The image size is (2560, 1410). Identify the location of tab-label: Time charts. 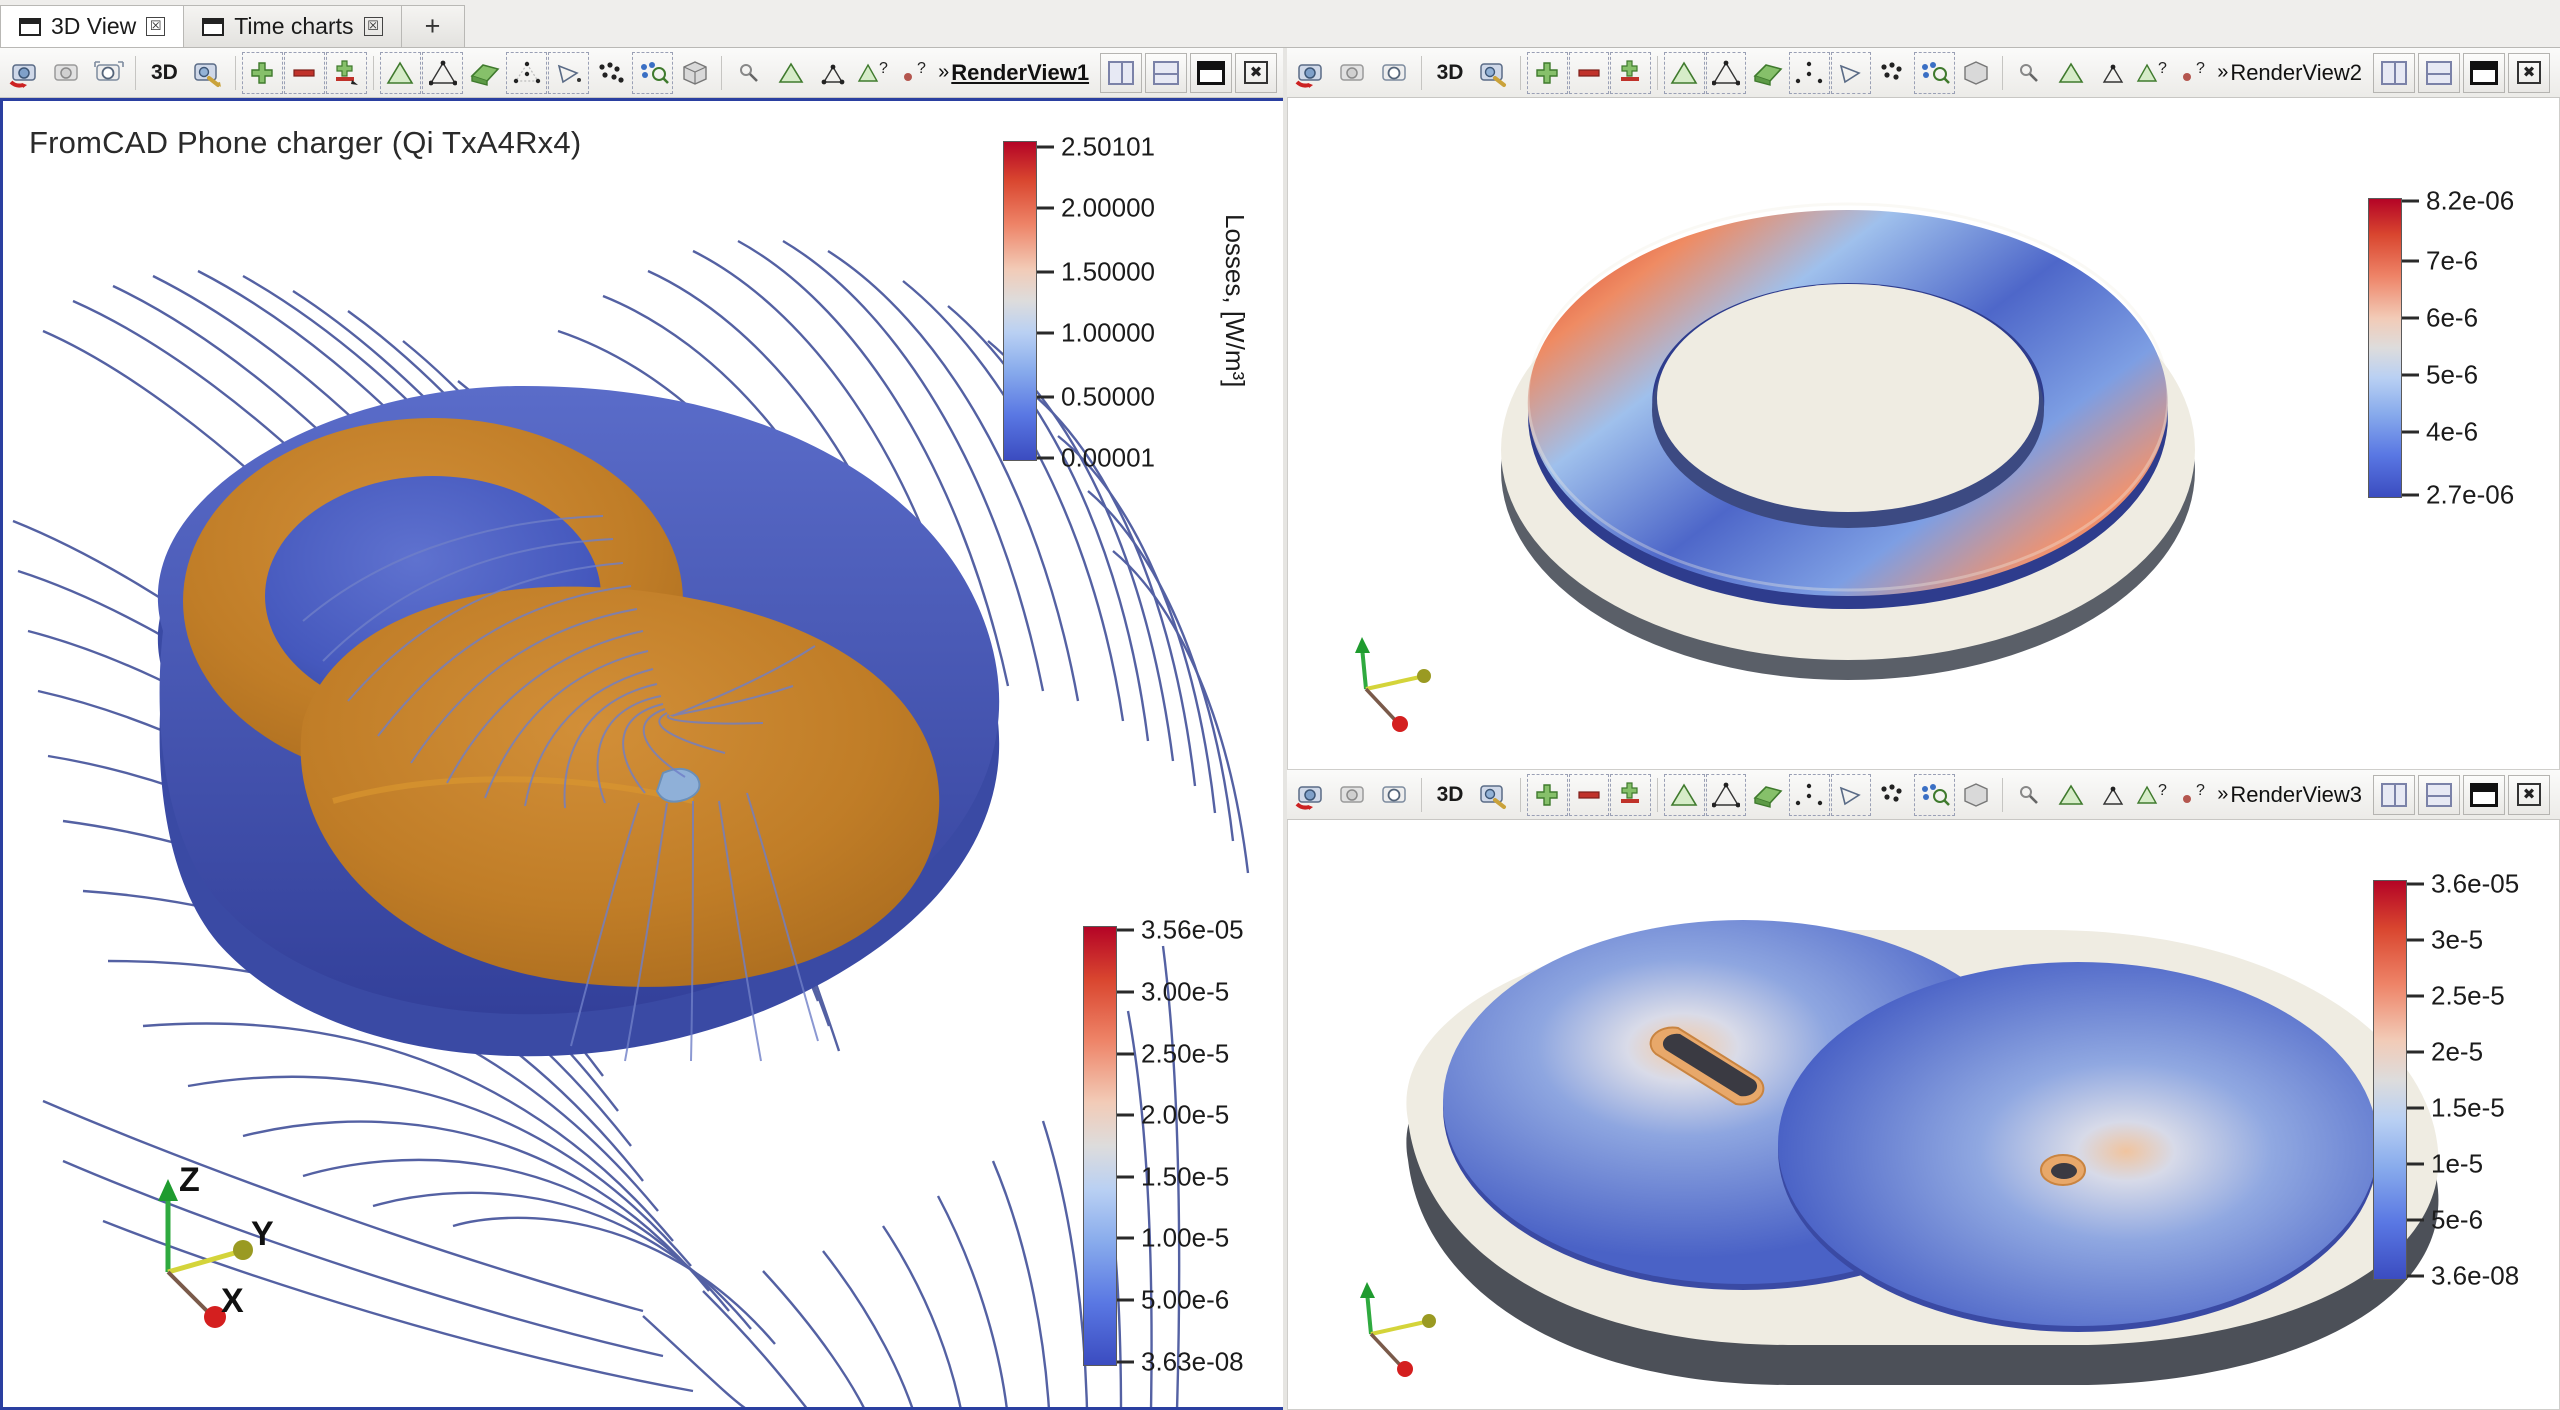
(294, 26).